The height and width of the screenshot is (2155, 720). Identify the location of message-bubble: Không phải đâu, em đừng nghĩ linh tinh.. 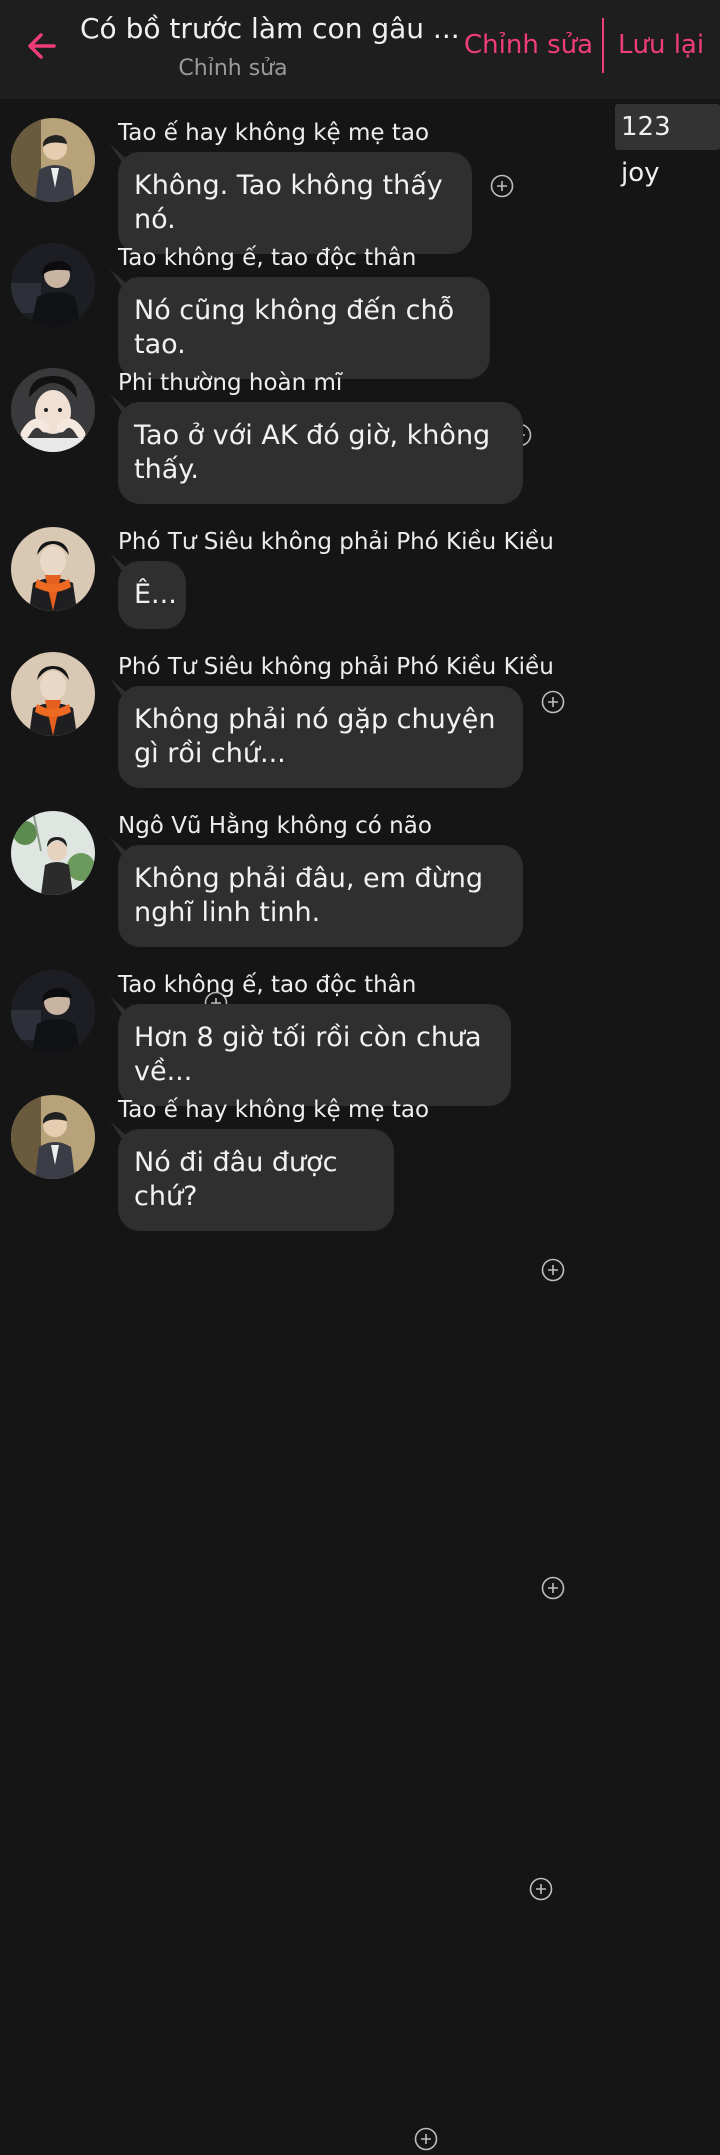
(320, 896).